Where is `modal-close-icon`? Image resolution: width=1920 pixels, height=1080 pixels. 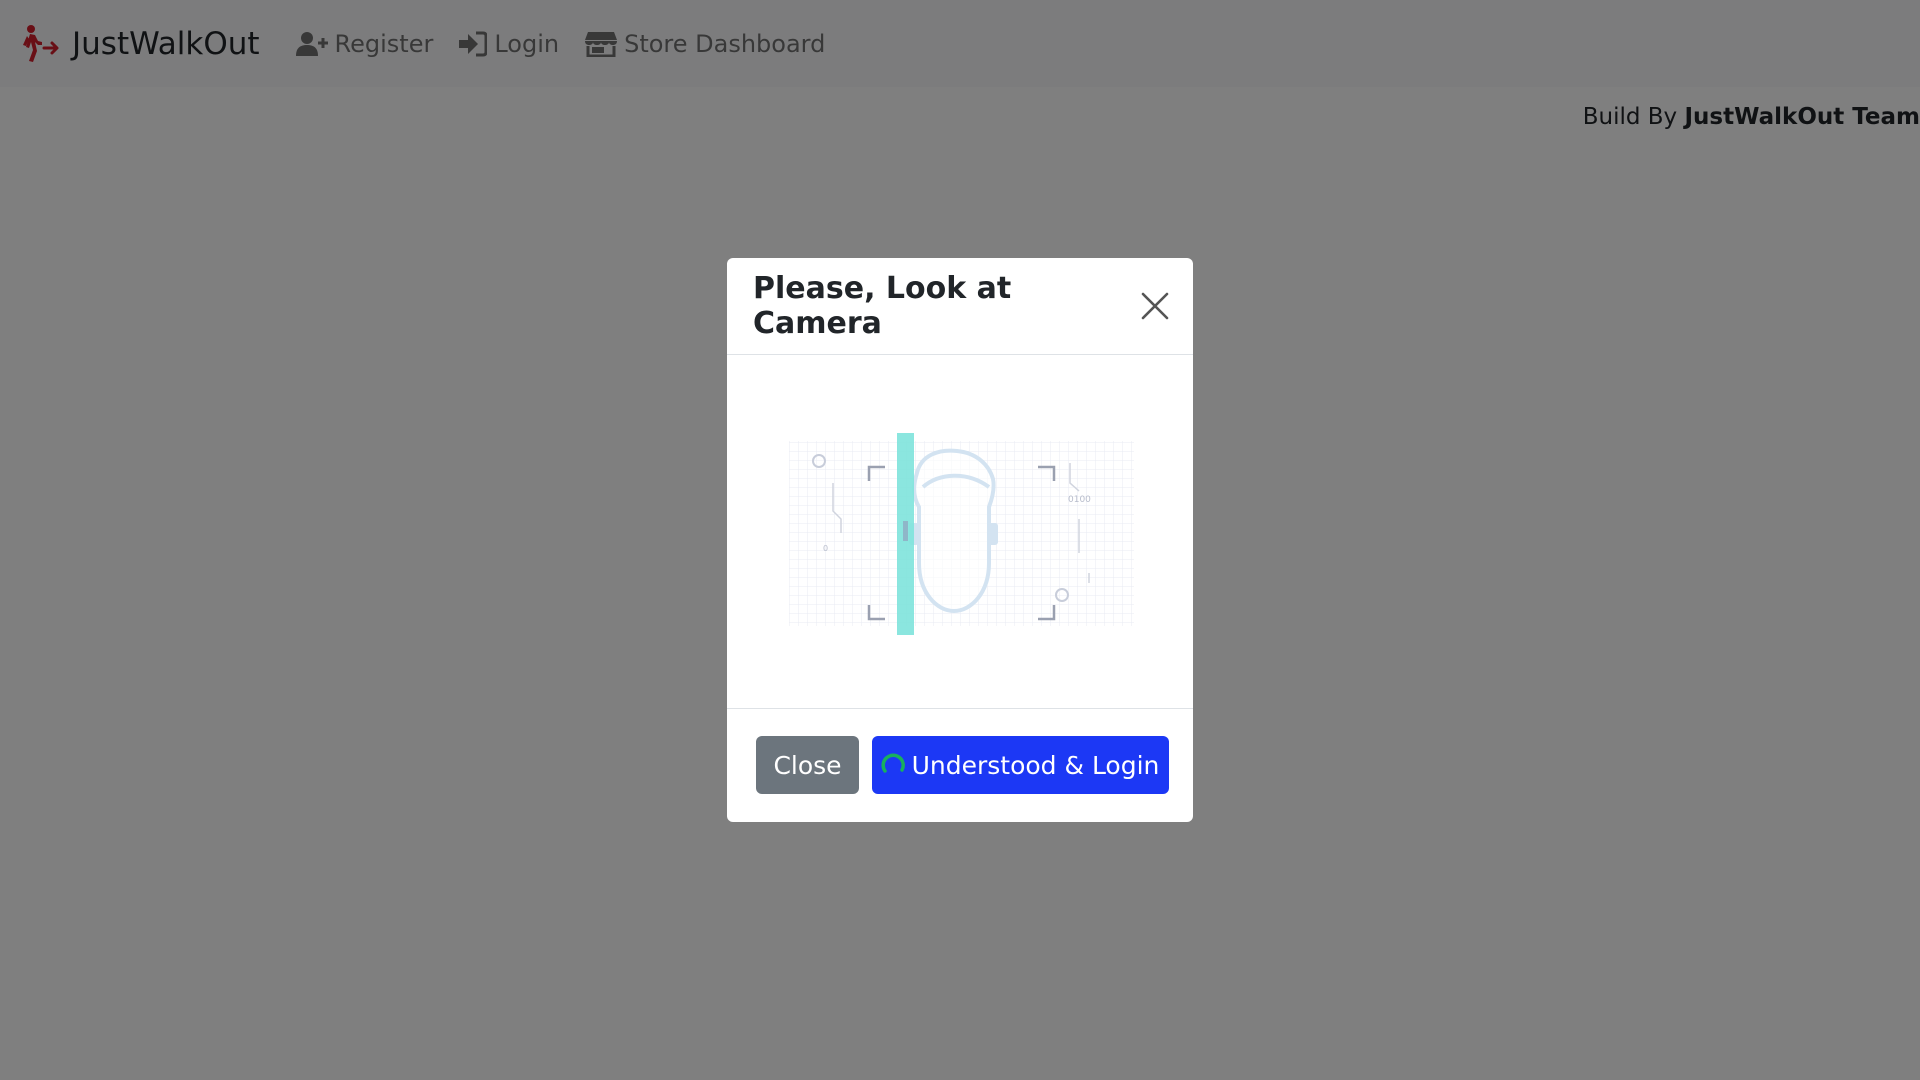 modal-close-icon is located at coordinates (1154, 306).